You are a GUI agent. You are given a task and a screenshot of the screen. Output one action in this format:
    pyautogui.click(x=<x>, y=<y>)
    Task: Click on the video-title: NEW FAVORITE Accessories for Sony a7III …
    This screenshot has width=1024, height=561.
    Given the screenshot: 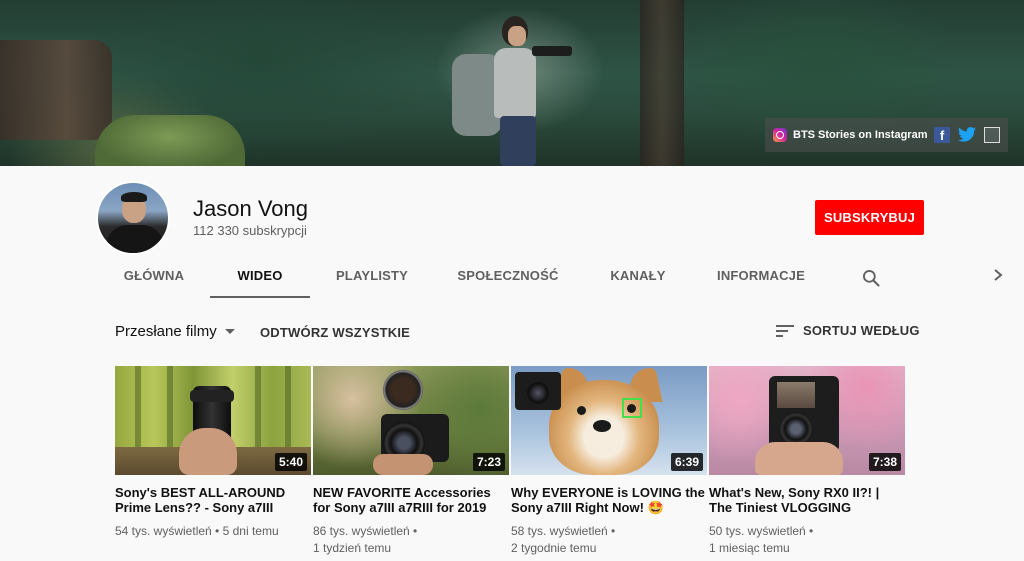 What is the action you would take?
    pyautogui.click(x=411, y=500)
    